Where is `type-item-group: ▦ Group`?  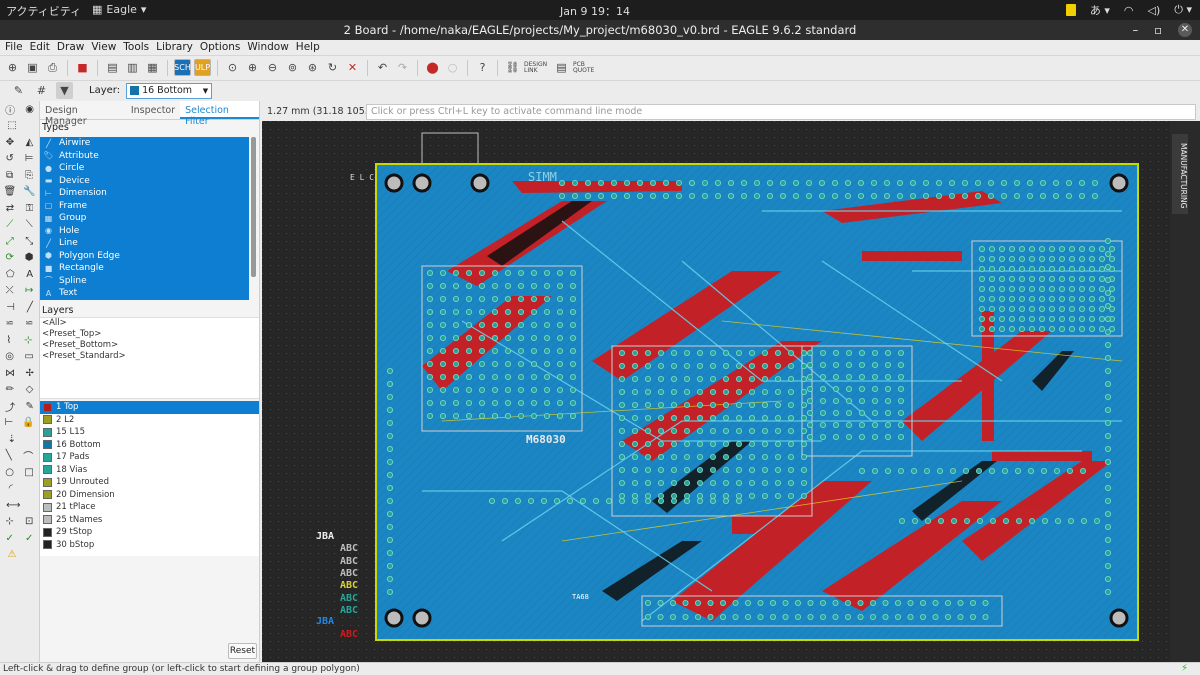 type-item-group: ▦ Group is located at coordinates (144, 218).